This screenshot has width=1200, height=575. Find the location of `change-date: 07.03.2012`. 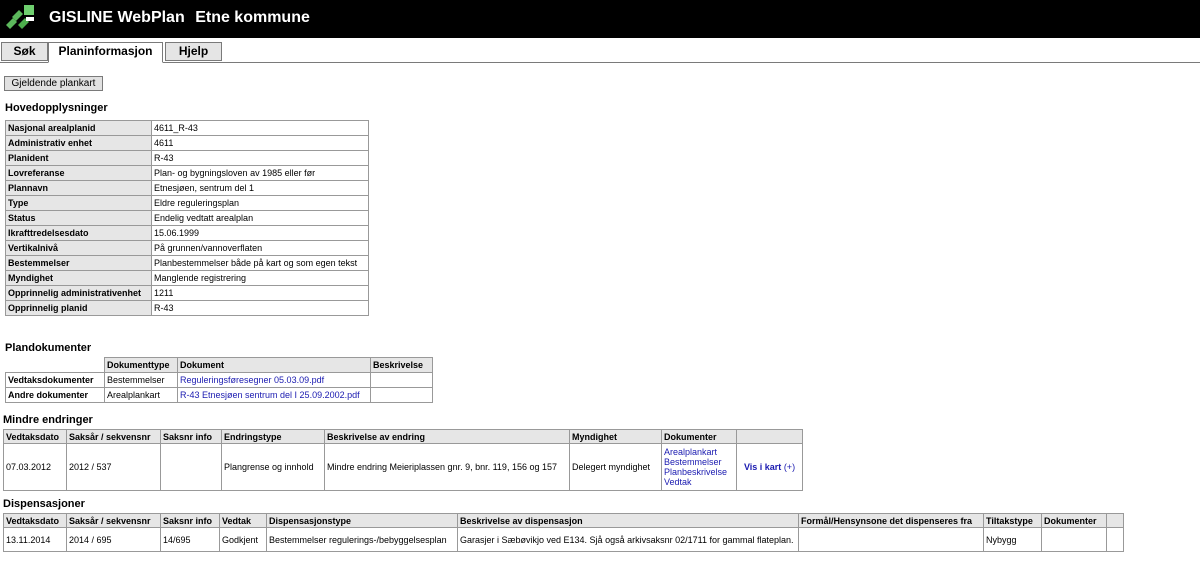

change-date: 07.03.2012 is located at coordinates (35, 467).